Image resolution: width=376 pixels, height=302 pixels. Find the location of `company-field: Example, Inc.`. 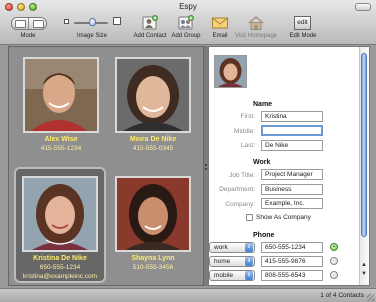

company-field: Example, Inc. is located at coordinates (292, 203).